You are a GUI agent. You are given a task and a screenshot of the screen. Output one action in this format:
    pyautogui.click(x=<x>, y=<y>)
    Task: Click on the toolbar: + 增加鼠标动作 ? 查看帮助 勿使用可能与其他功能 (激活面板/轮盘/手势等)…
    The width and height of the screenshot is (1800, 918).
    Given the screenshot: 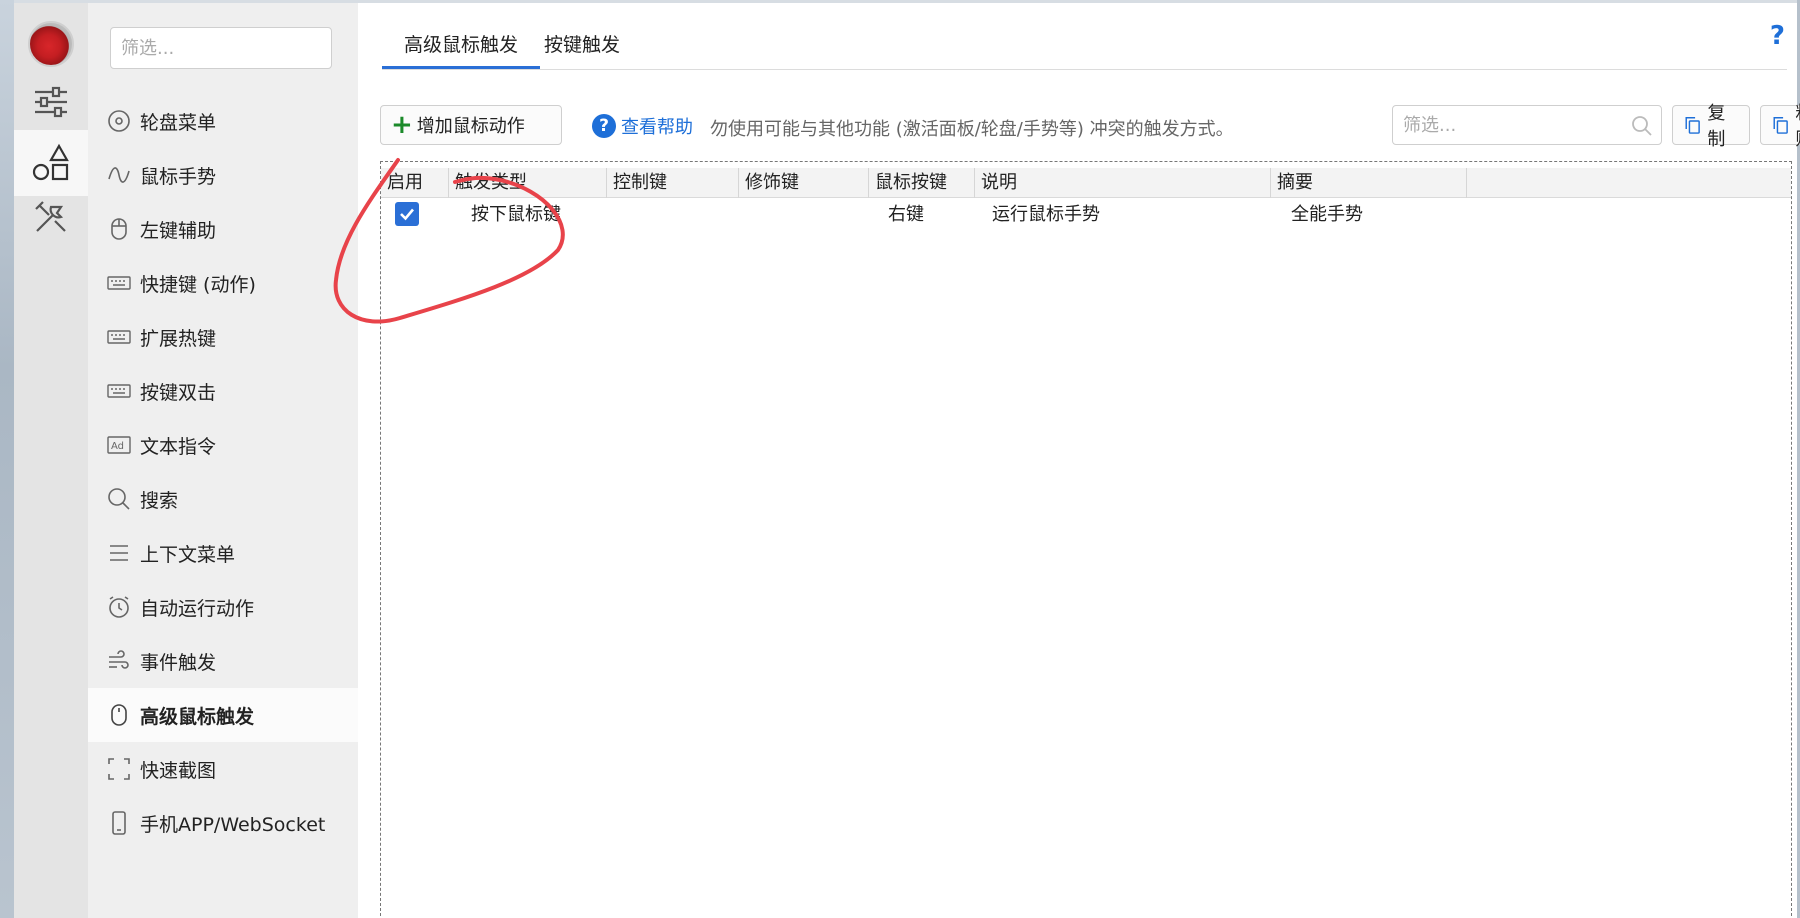 What is the action you would take?
    pyautogui.click(x=1090, y=126)
    